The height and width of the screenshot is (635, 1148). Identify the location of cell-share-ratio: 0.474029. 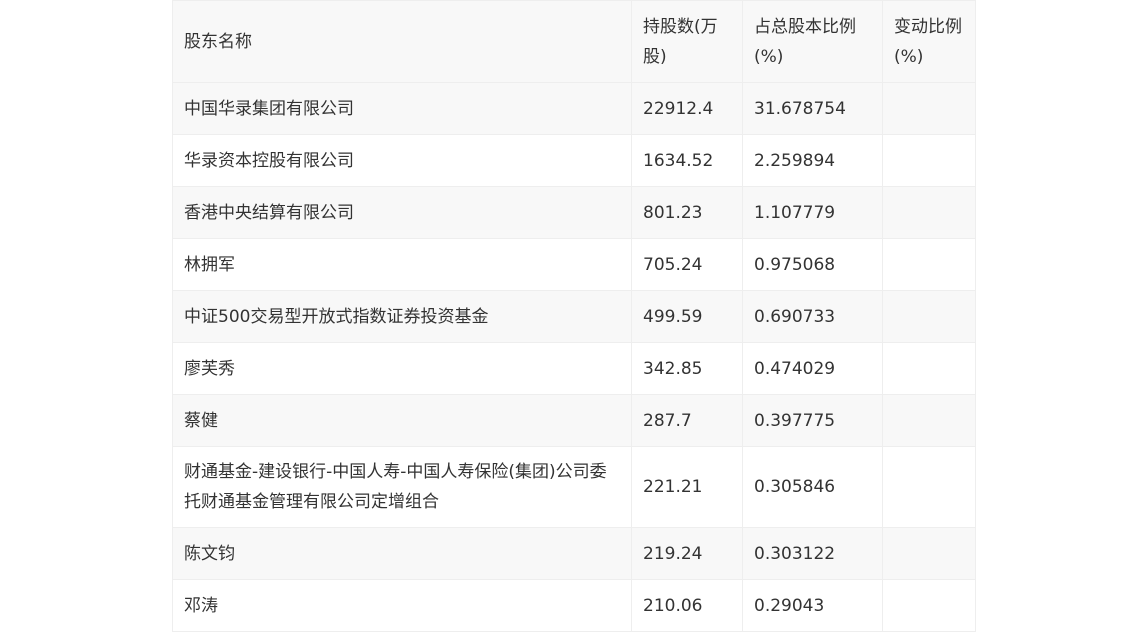
(812, 368).